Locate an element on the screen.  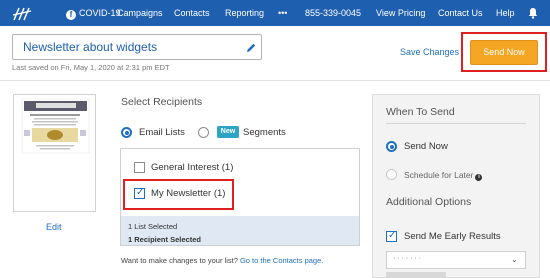
schedule-later-radio is located at coordinates (391, 174).